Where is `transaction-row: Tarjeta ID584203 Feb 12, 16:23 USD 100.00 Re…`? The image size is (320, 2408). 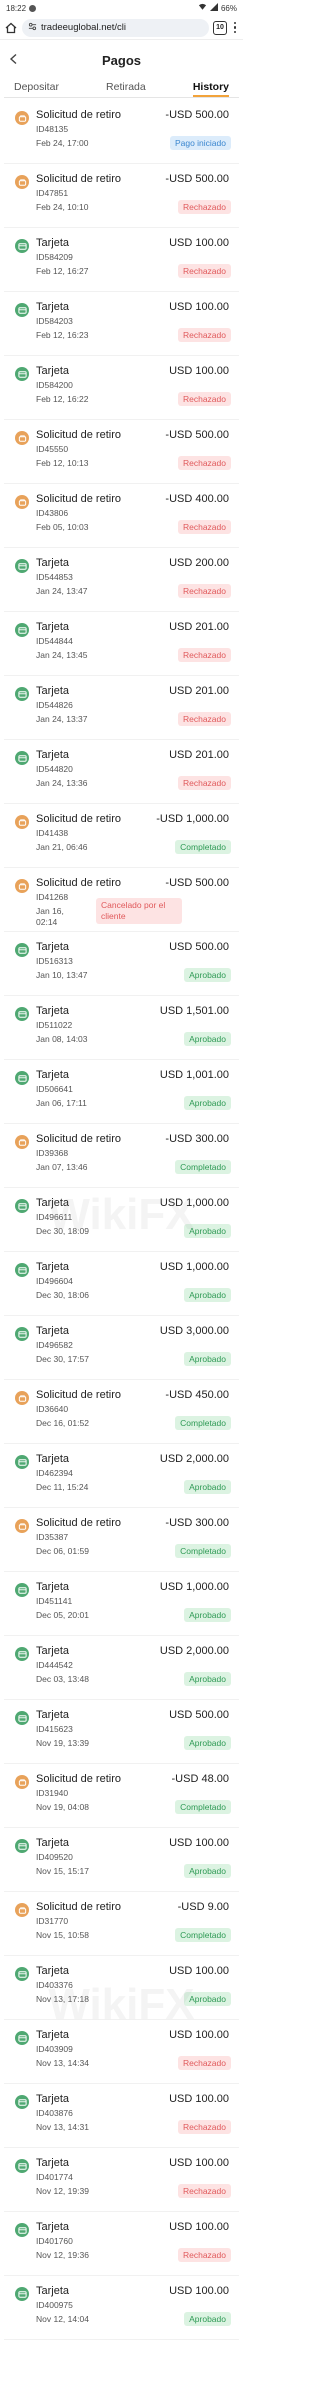 transaction-row: Tarjeta ID584203 Feb 12, 16:23 USD 100.00 Re… is located at coordinates (121, 324).